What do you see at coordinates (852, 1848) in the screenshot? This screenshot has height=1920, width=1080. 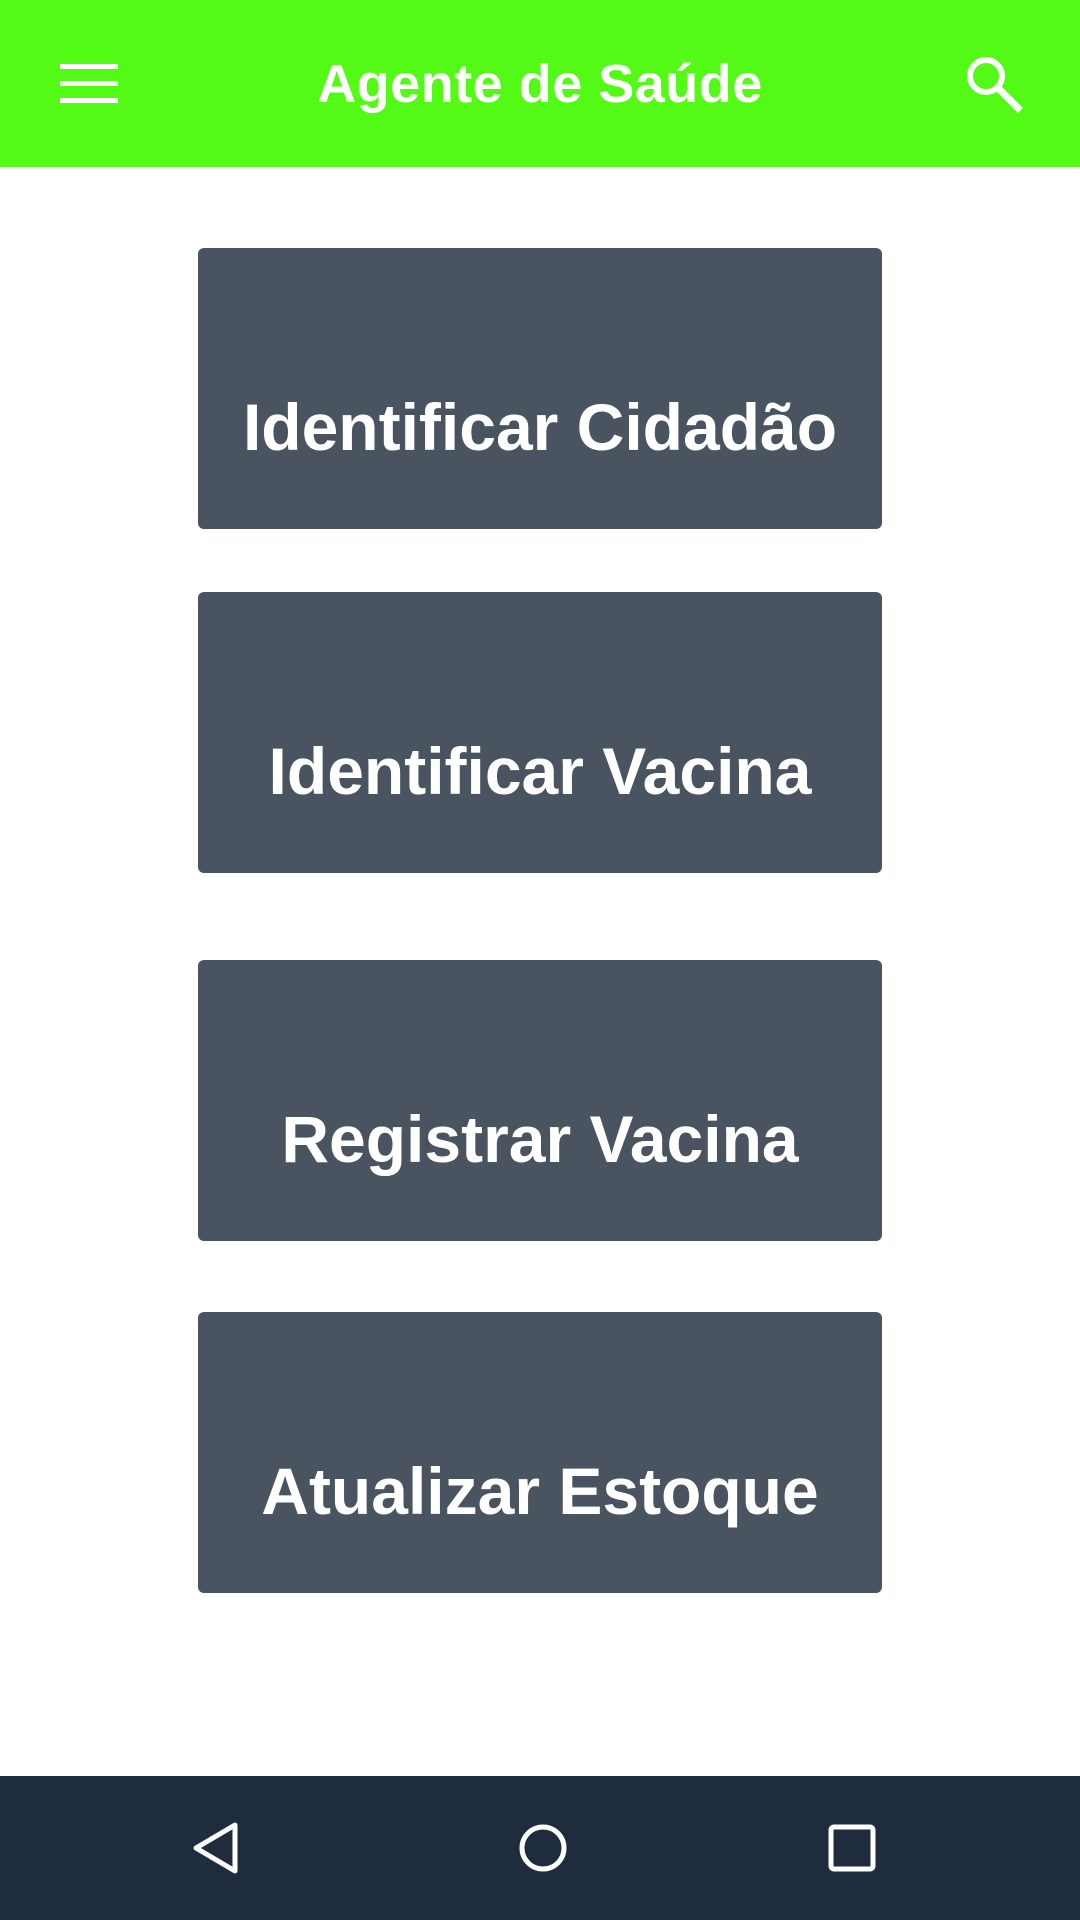 I see `recents-icon` at bounding box center [852, 1848].